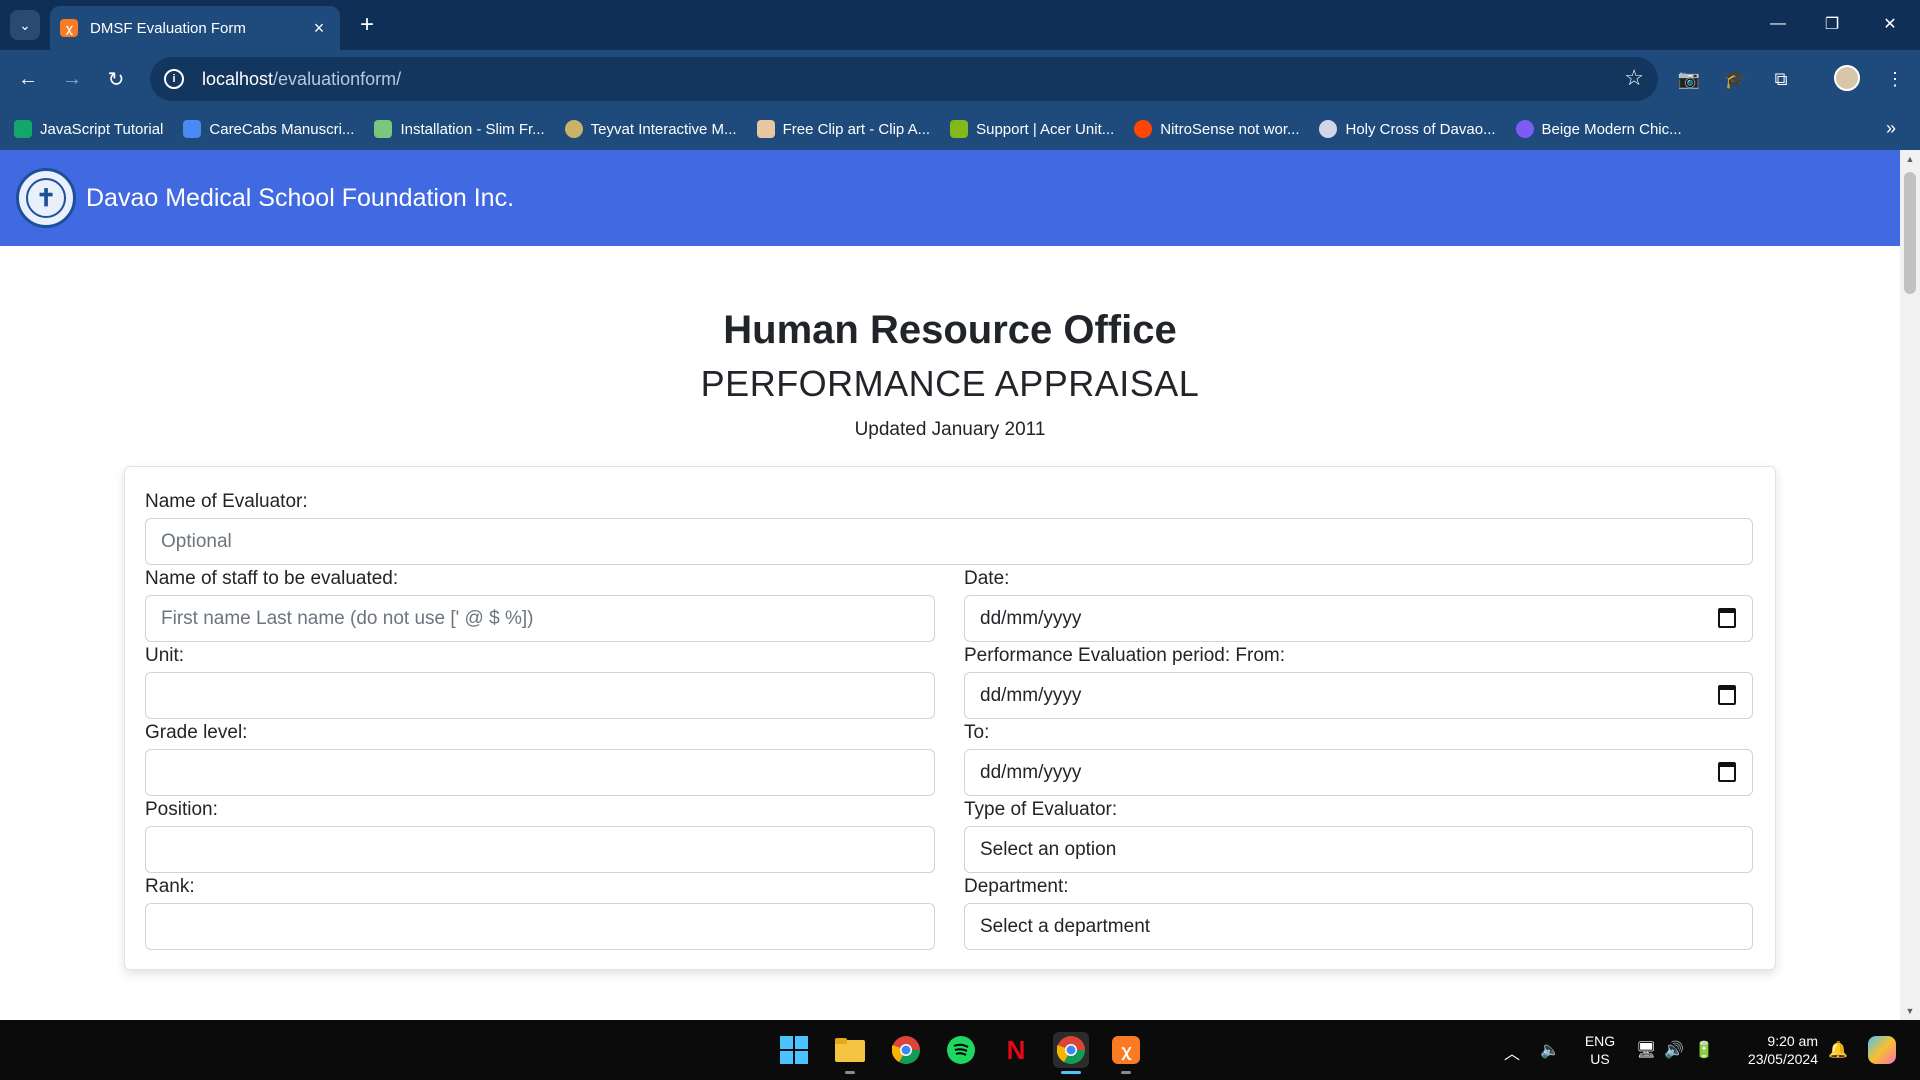 Image resolution: width=1920 pixels, height=1080 pixels. I want to click on date-input: dd/mm/yyyy, so click(1358, 618).